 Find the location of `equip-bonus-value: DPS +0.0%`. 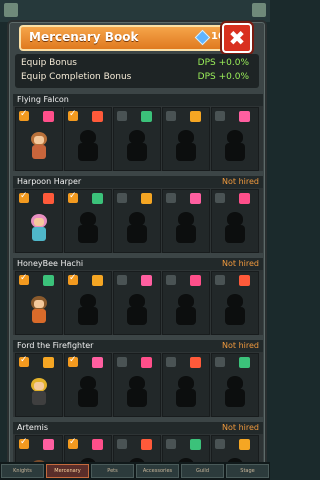

equip-bonus-value: DPS +0.0% is located at coordinates (223, 63).